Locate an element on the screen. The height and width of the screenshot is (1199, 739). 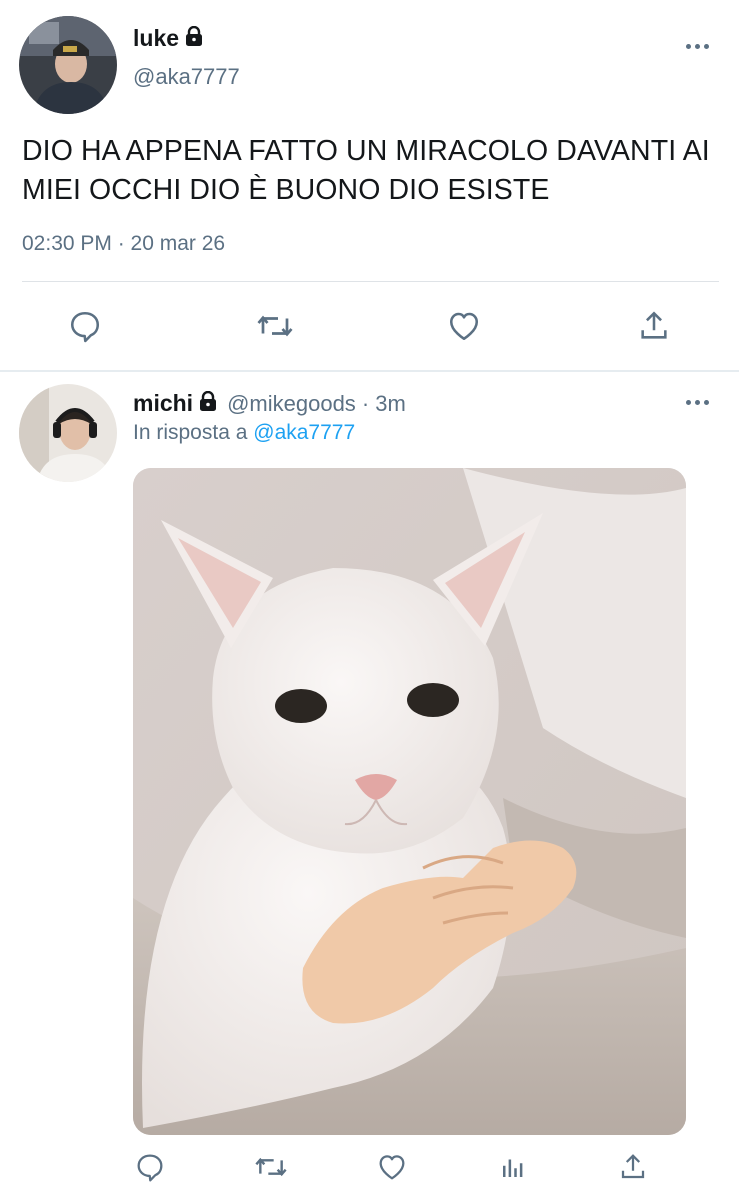
author-name: luke is located at coordinates (168, 38).